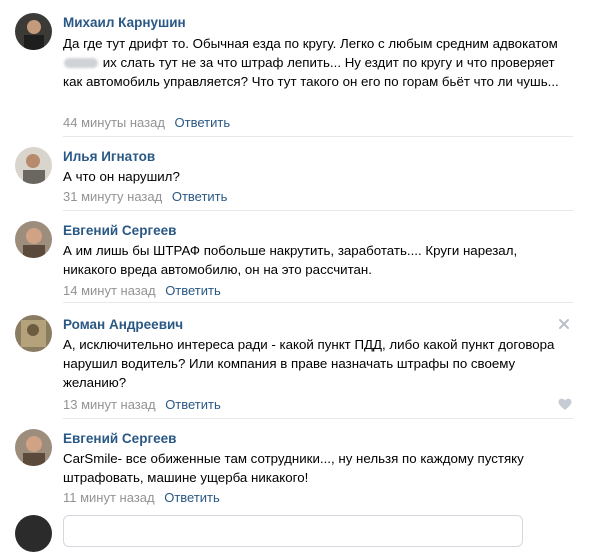 The image size is (593, 552). Describe the element at coordinates (109, 497) in the screenshot. I see `comment-time: 11 минут назад` at that location.